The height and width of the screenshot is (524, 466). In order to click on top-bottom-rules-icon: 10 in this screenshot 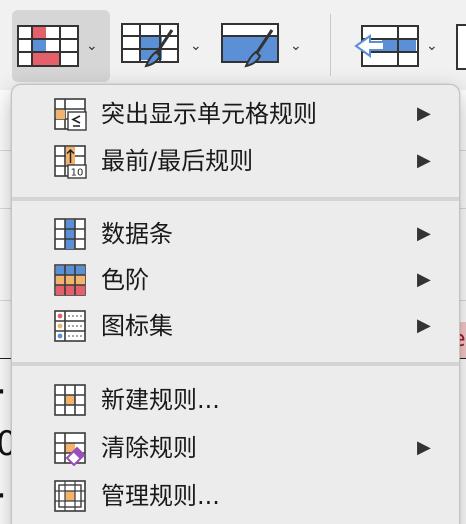, I will do `click(70, 162)`.